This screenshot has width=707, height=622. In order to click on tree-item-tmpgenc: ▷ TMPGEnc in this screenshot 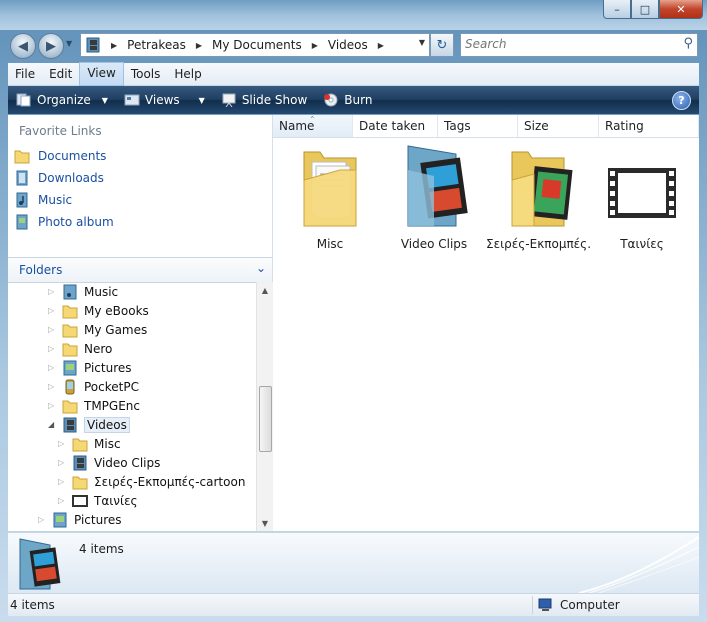, I will do `click(94, 405)`.